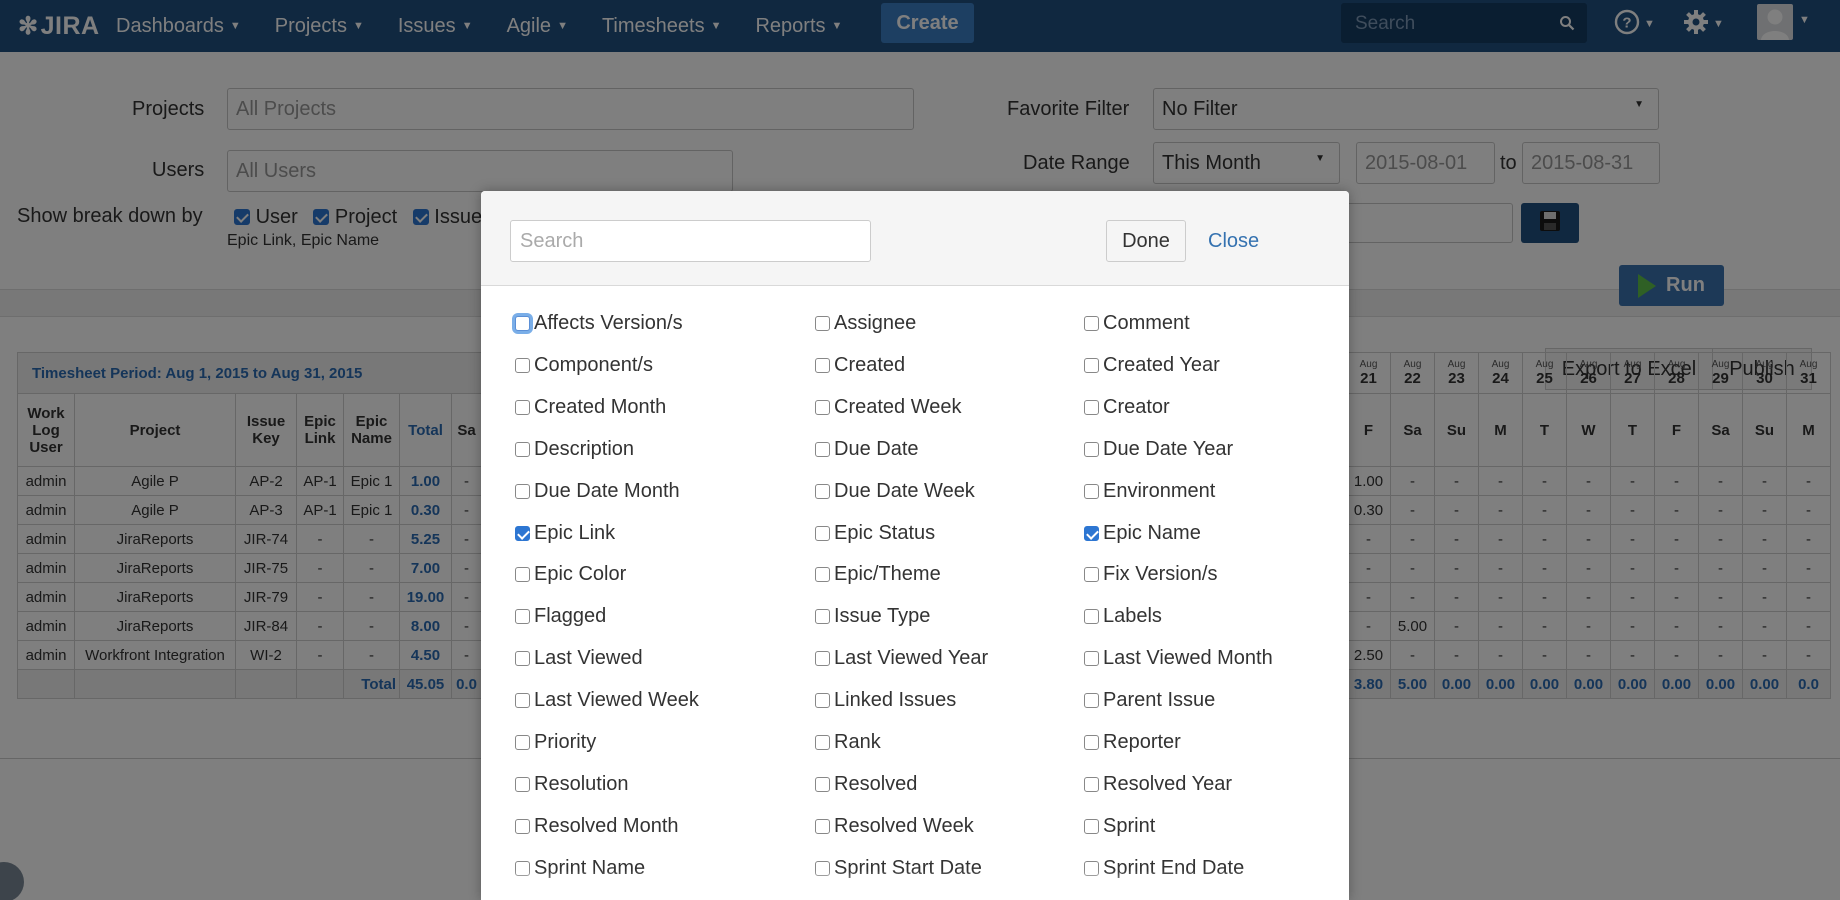 The width and height of the screenshot is (1840, 900). What do you see at coordinates (599, 323) in the screenshot?
I see `option-affects-version-s: Affects Version/s` at bounding box center [599, 323].